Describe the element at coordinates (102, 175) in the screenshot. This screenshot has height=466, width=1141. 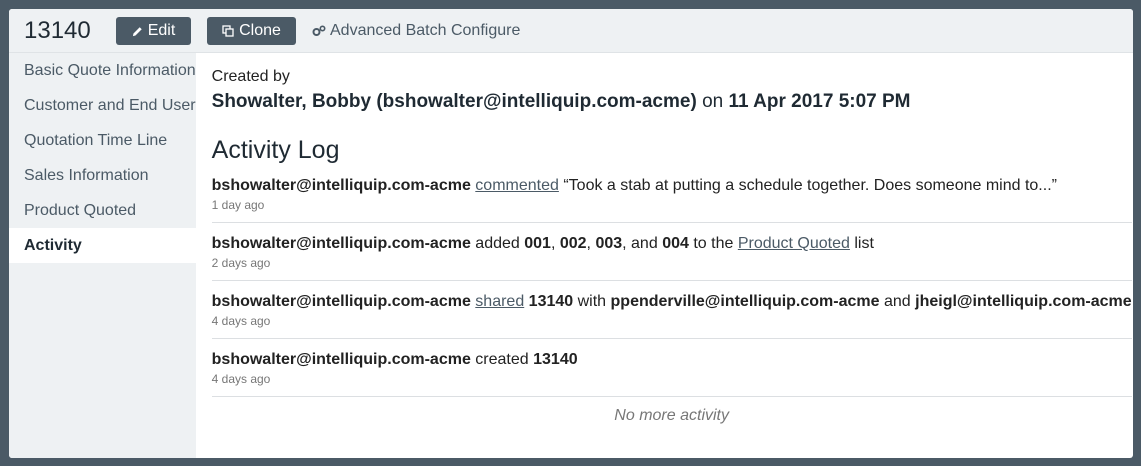
I see `nav-sales-information: Sales Information` at that location.